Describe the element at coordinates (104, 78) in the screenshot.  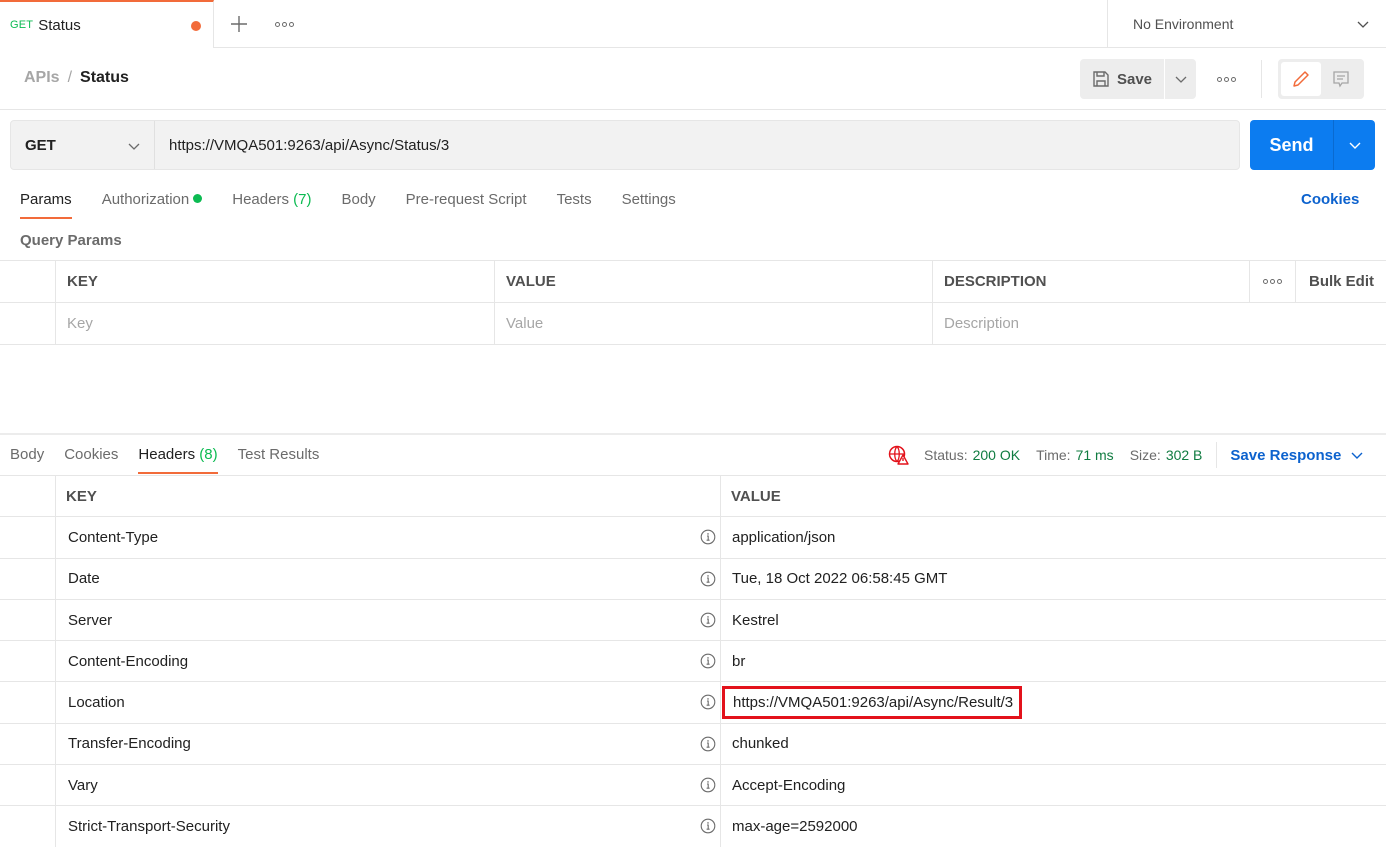
I see `breadcrumb-current: Status` at that location.